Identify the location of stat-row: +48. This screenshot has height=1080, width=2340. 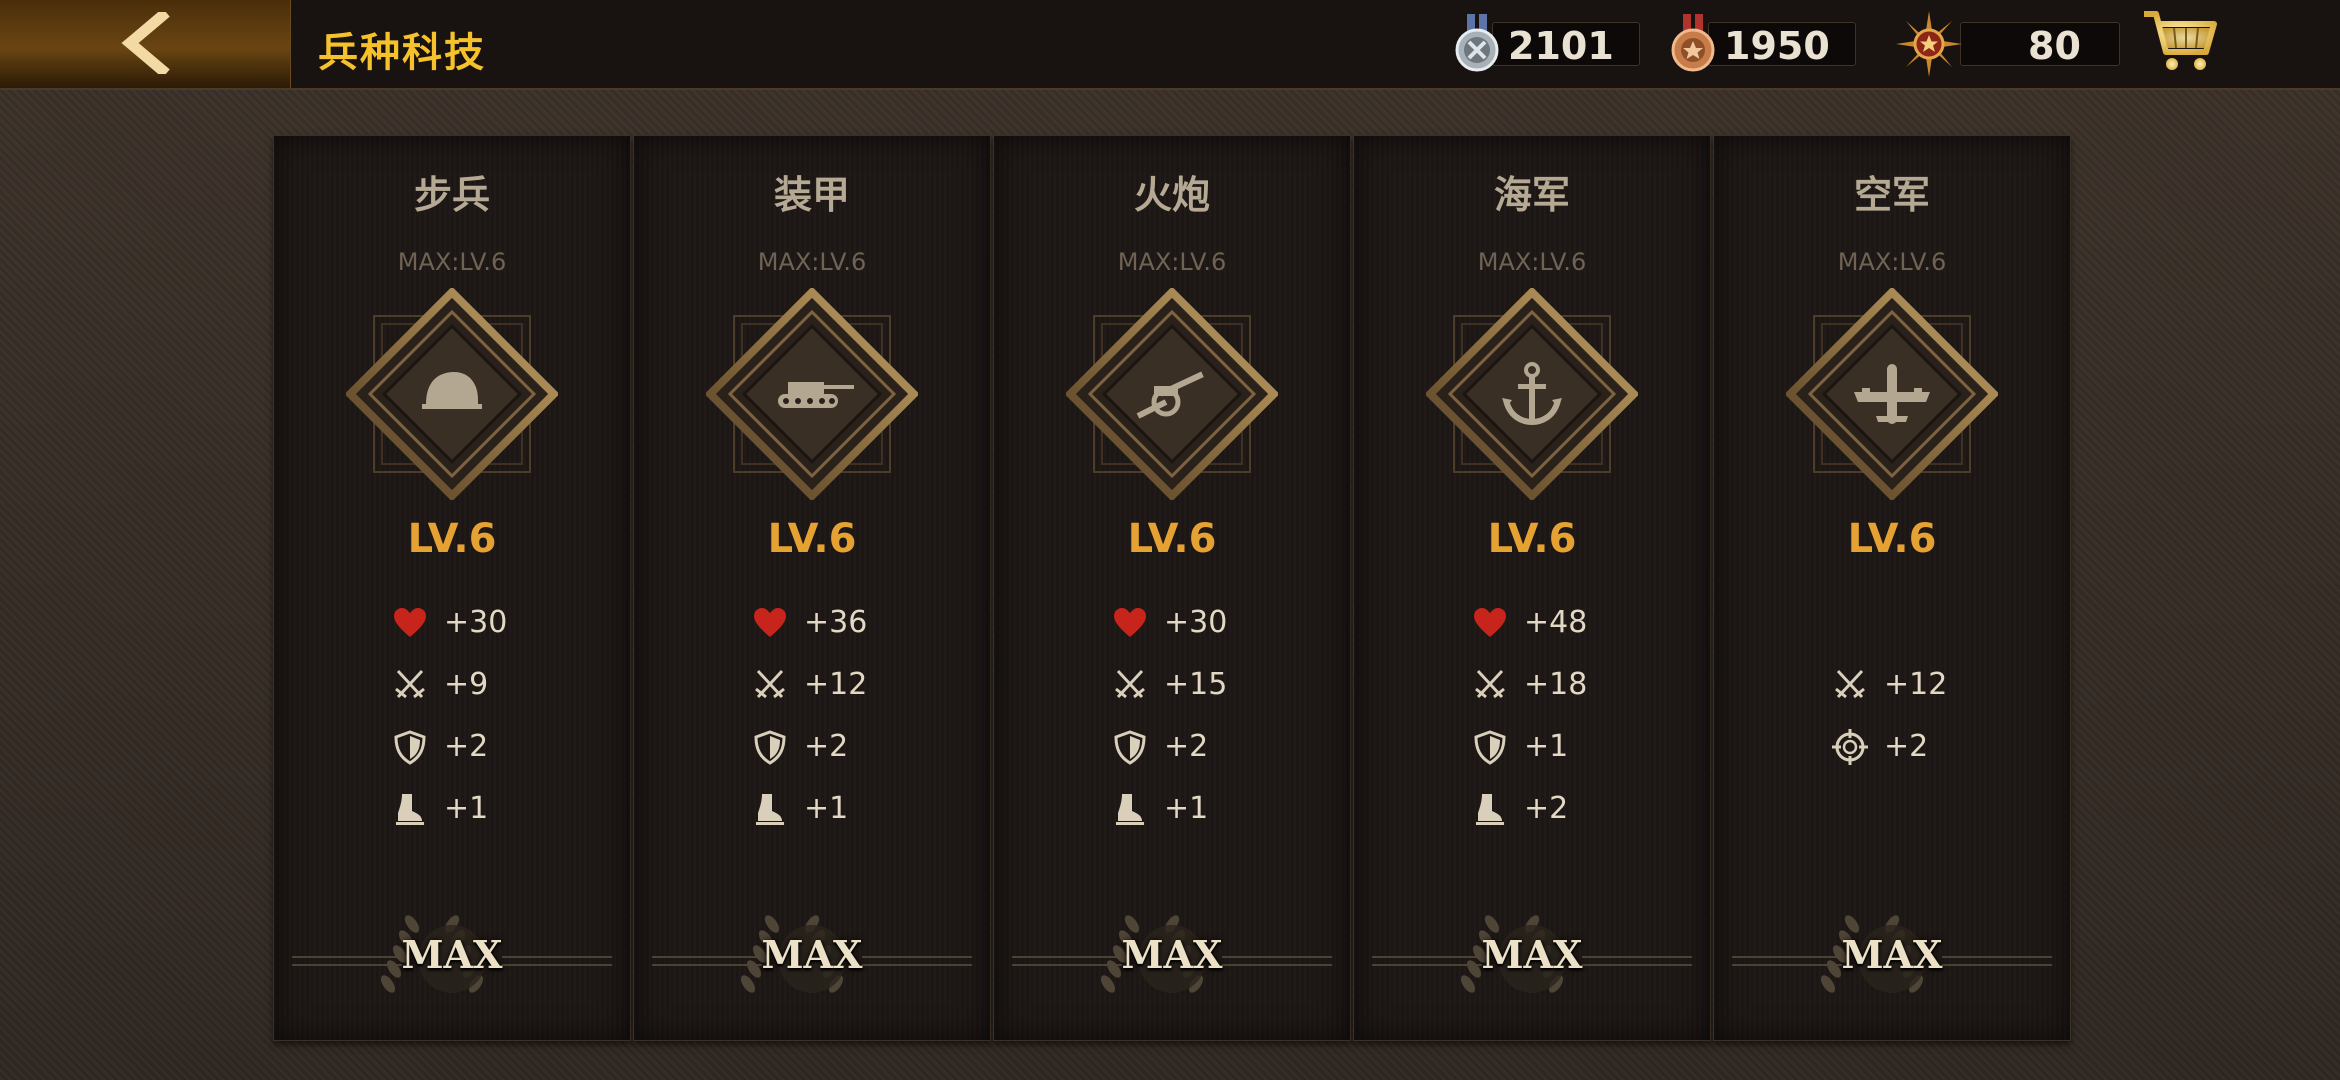
(1572, 623).